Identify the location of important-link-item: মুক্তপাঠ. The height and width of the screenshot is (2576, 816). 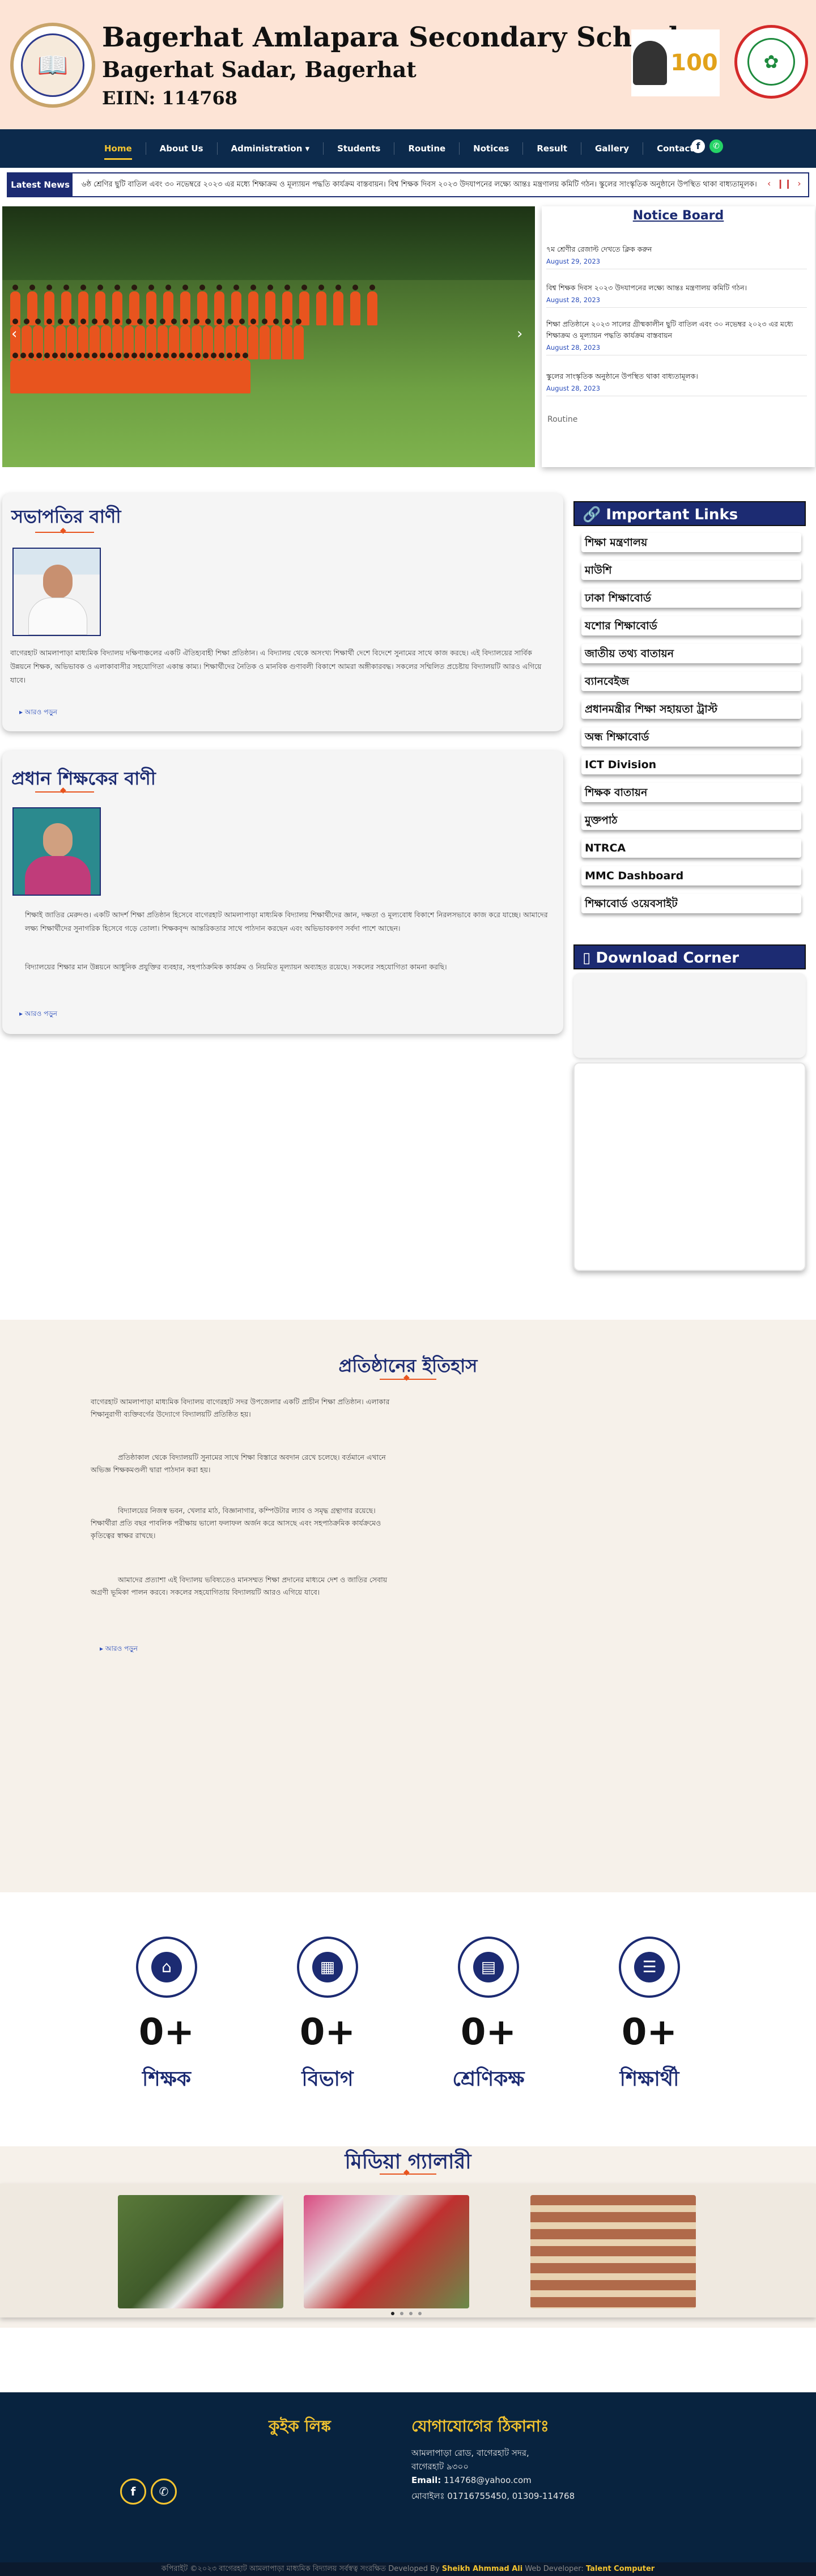
(691, 820).